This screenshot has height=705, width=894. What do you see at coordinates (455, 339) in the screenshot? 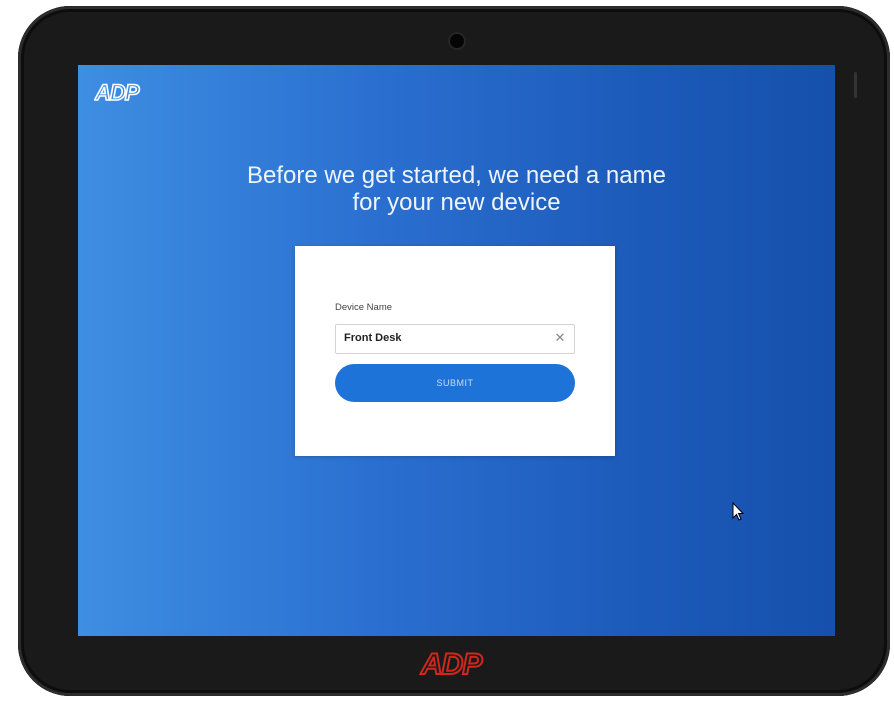
I see `device-name-input: Front Desk ✕` at bounding box center [455, 339].